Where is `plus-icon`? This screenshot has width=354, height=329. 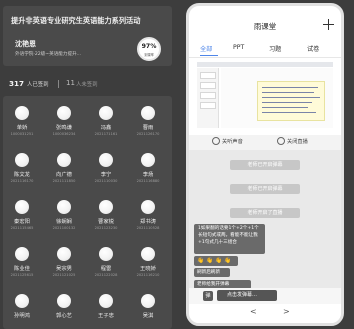
plus-icon is located at coordinates (328, 24).